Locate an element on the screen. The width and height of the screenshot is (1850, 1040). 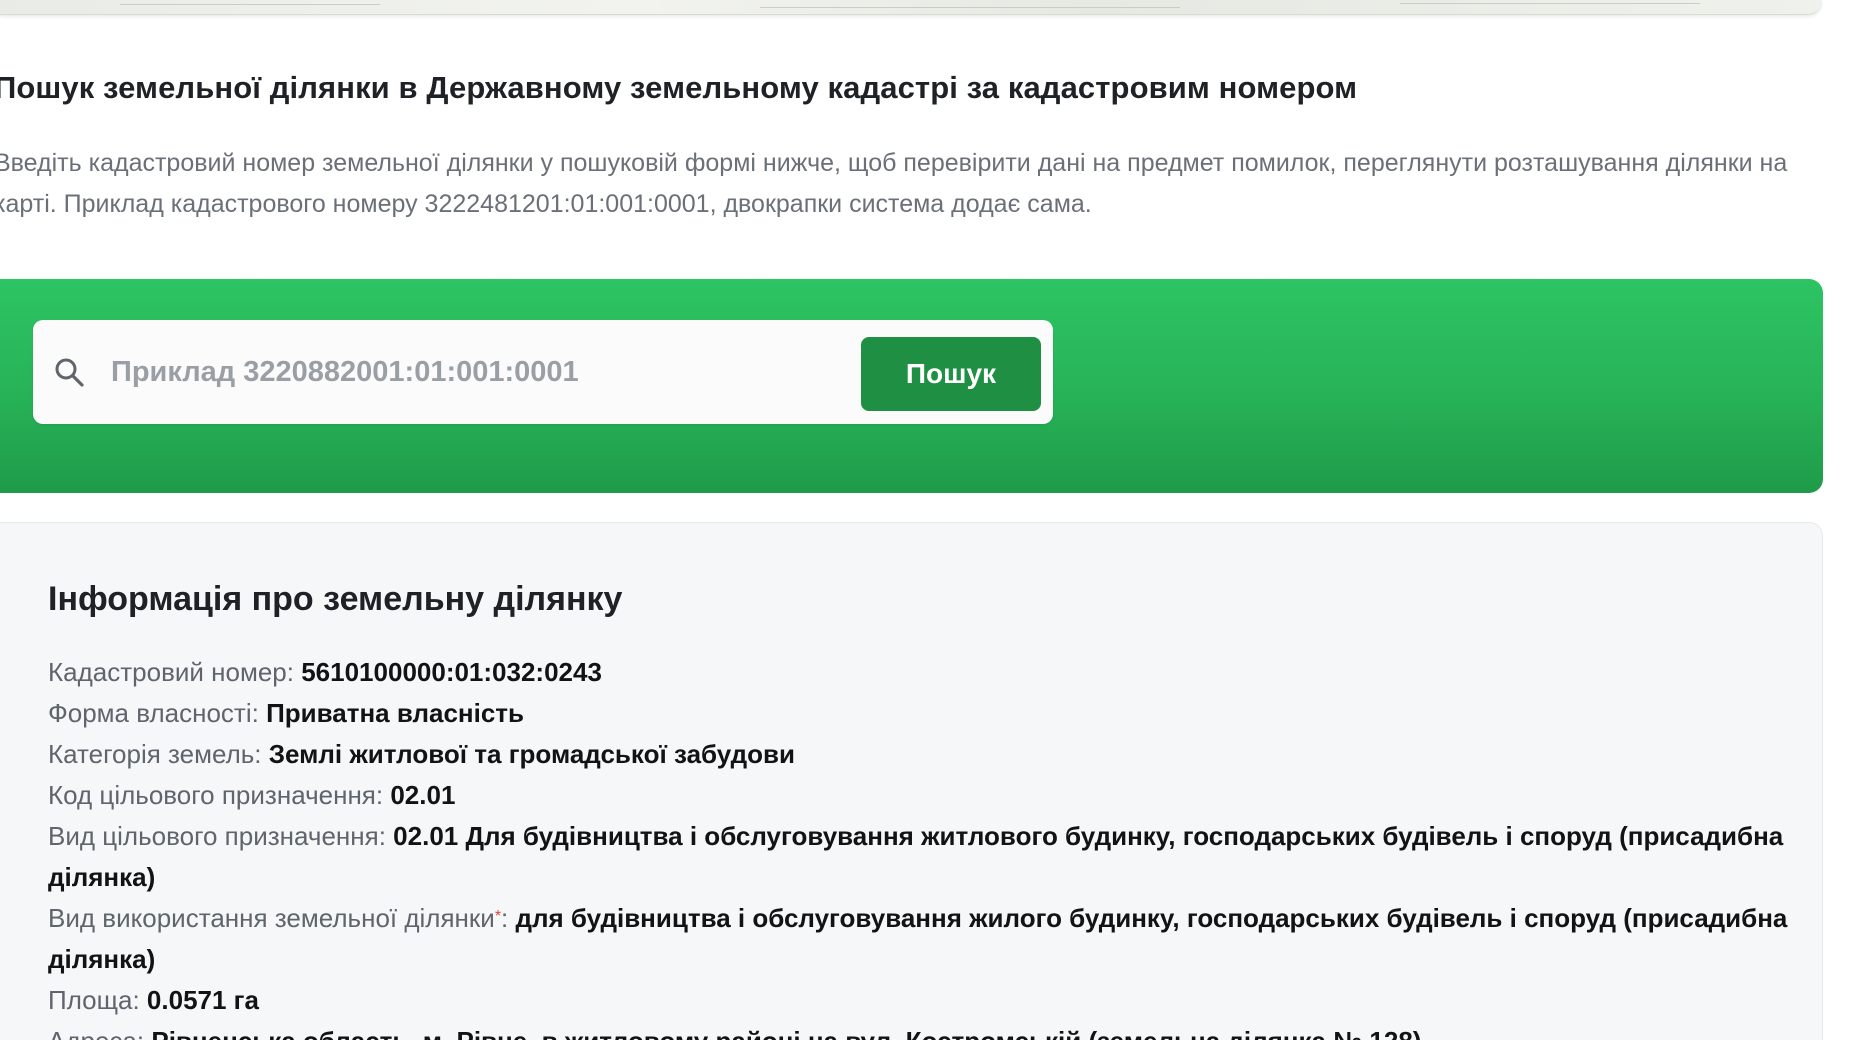
search-button: Пошук is located at coordinates (951, 374).